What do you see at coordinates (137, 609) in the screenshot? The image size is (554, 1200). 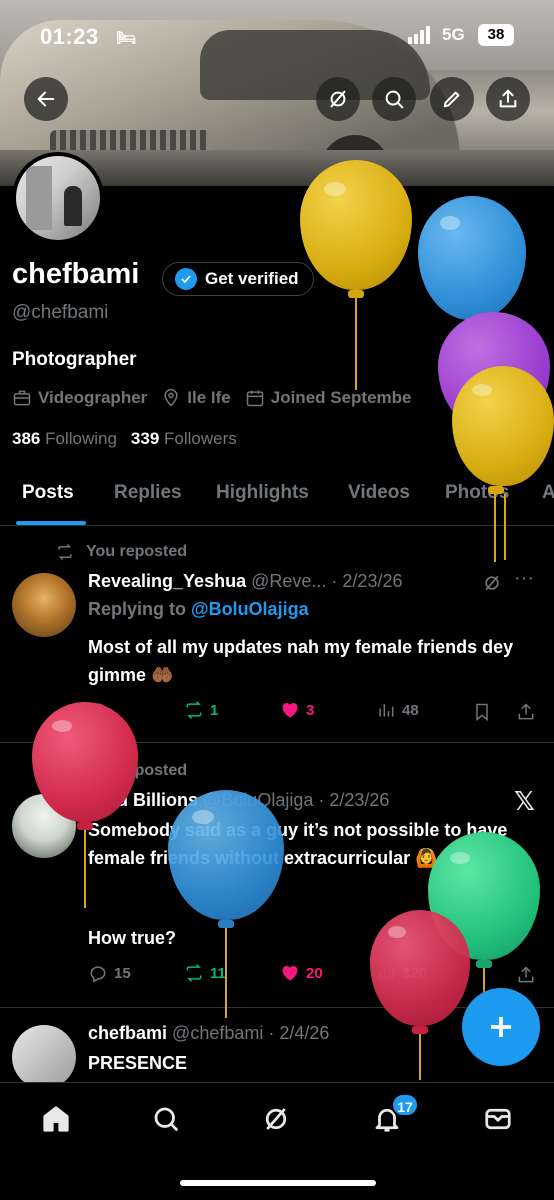 I see `replying-prefix: Replying to` at bounding box center [137, 609].